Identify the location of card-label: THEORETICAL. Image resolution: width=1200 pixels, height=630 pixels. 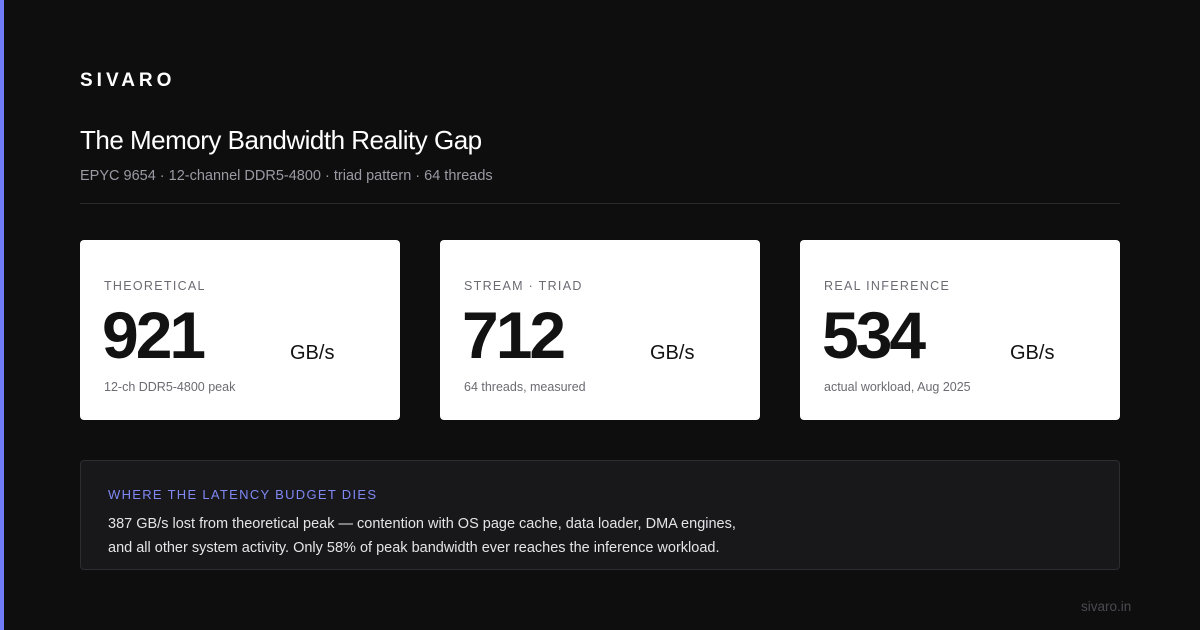
(155, 286).